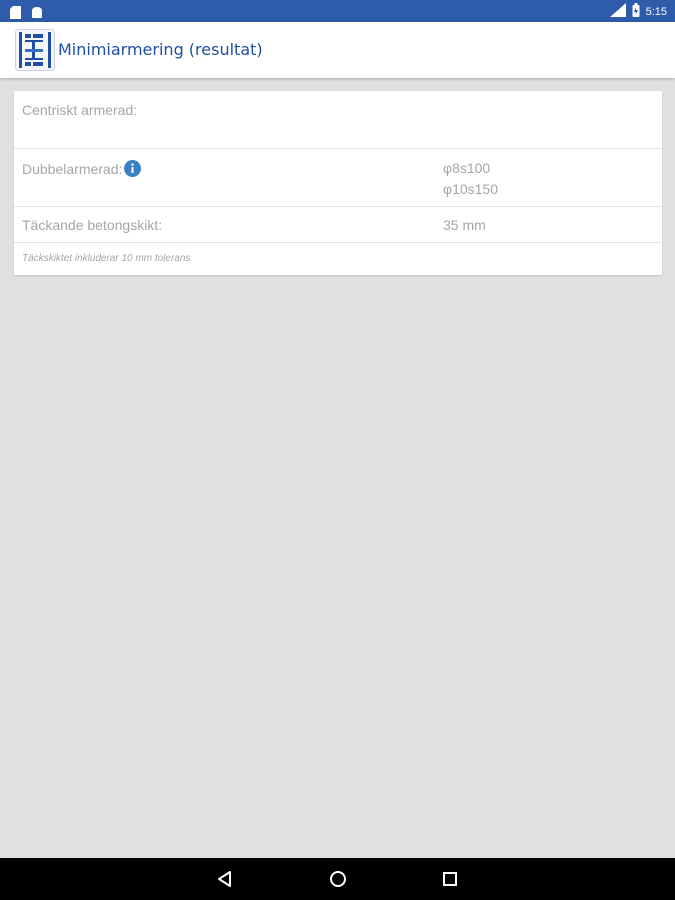  I want to click on navigation-bar, so click(337, 879).